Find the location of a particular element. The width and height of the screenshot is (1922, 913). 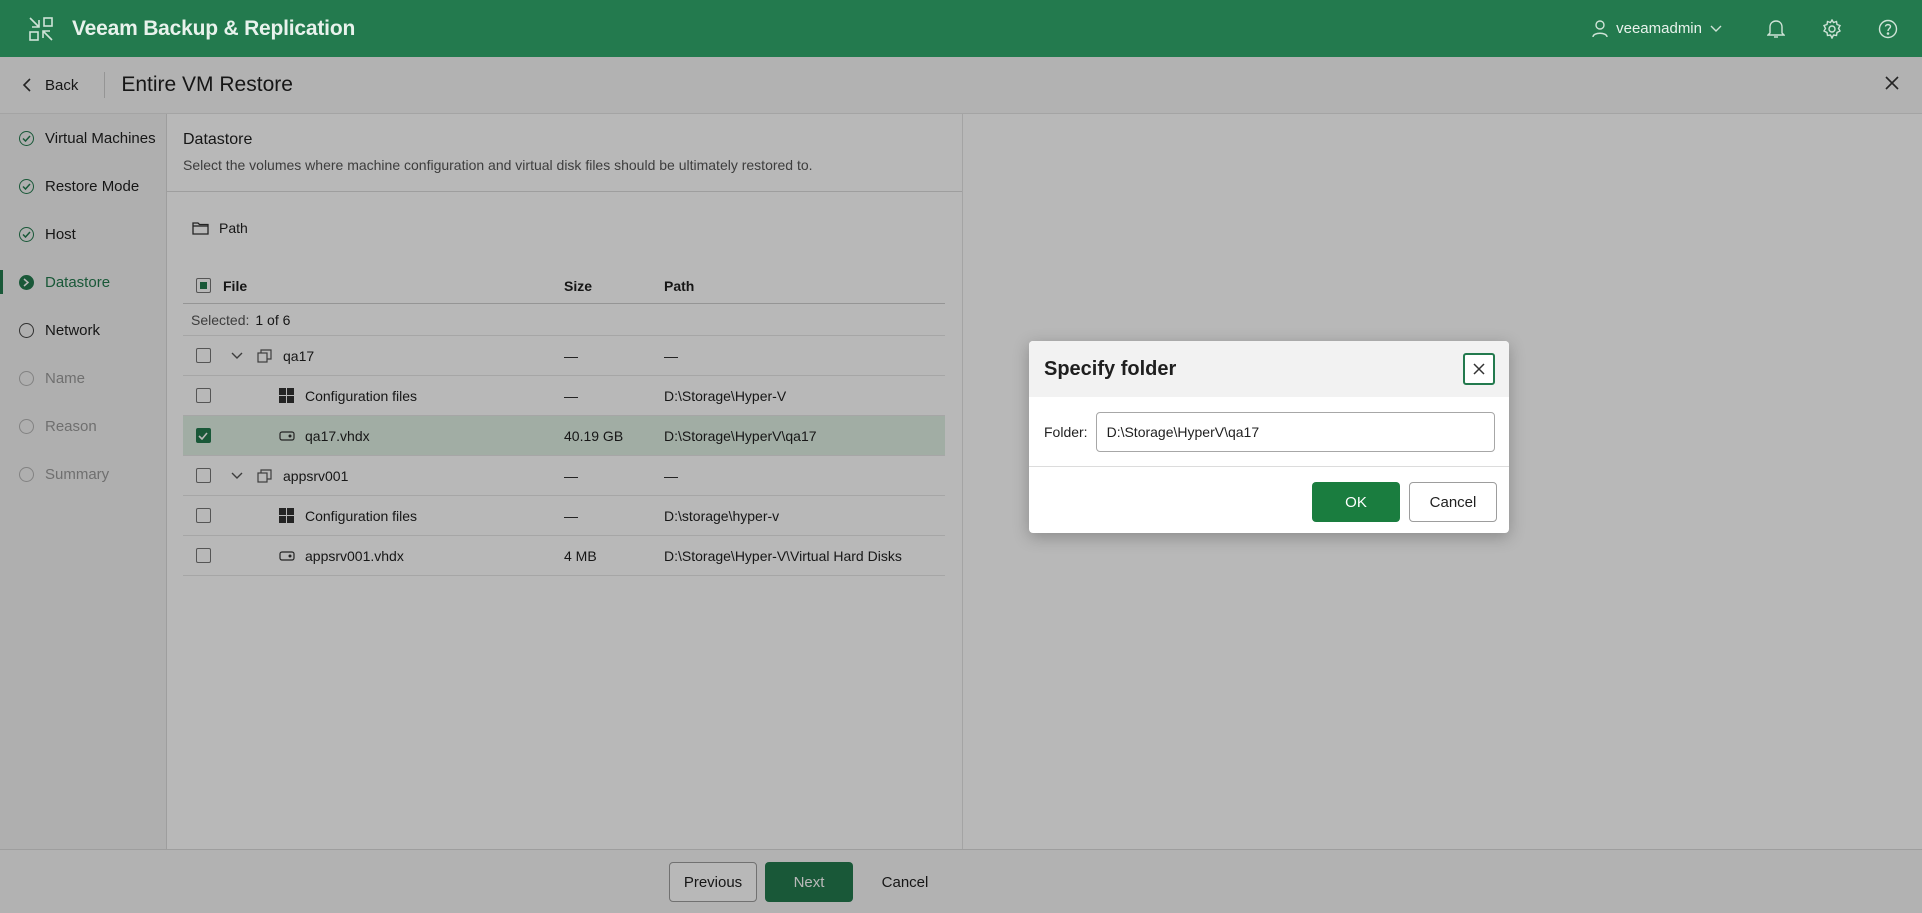

dialog-close-button is located at coordinates (1479, 369).